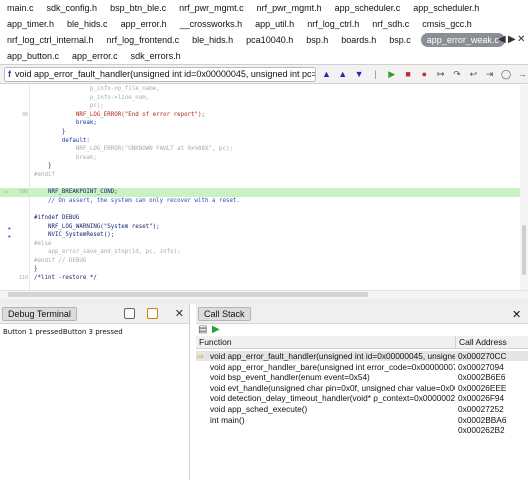 The height and width of the screenshot is (480, 528). What do you see at coordinates (260, 175) in the screenshot?
I see `code-line: #endif` at bounding box center [260, 175].